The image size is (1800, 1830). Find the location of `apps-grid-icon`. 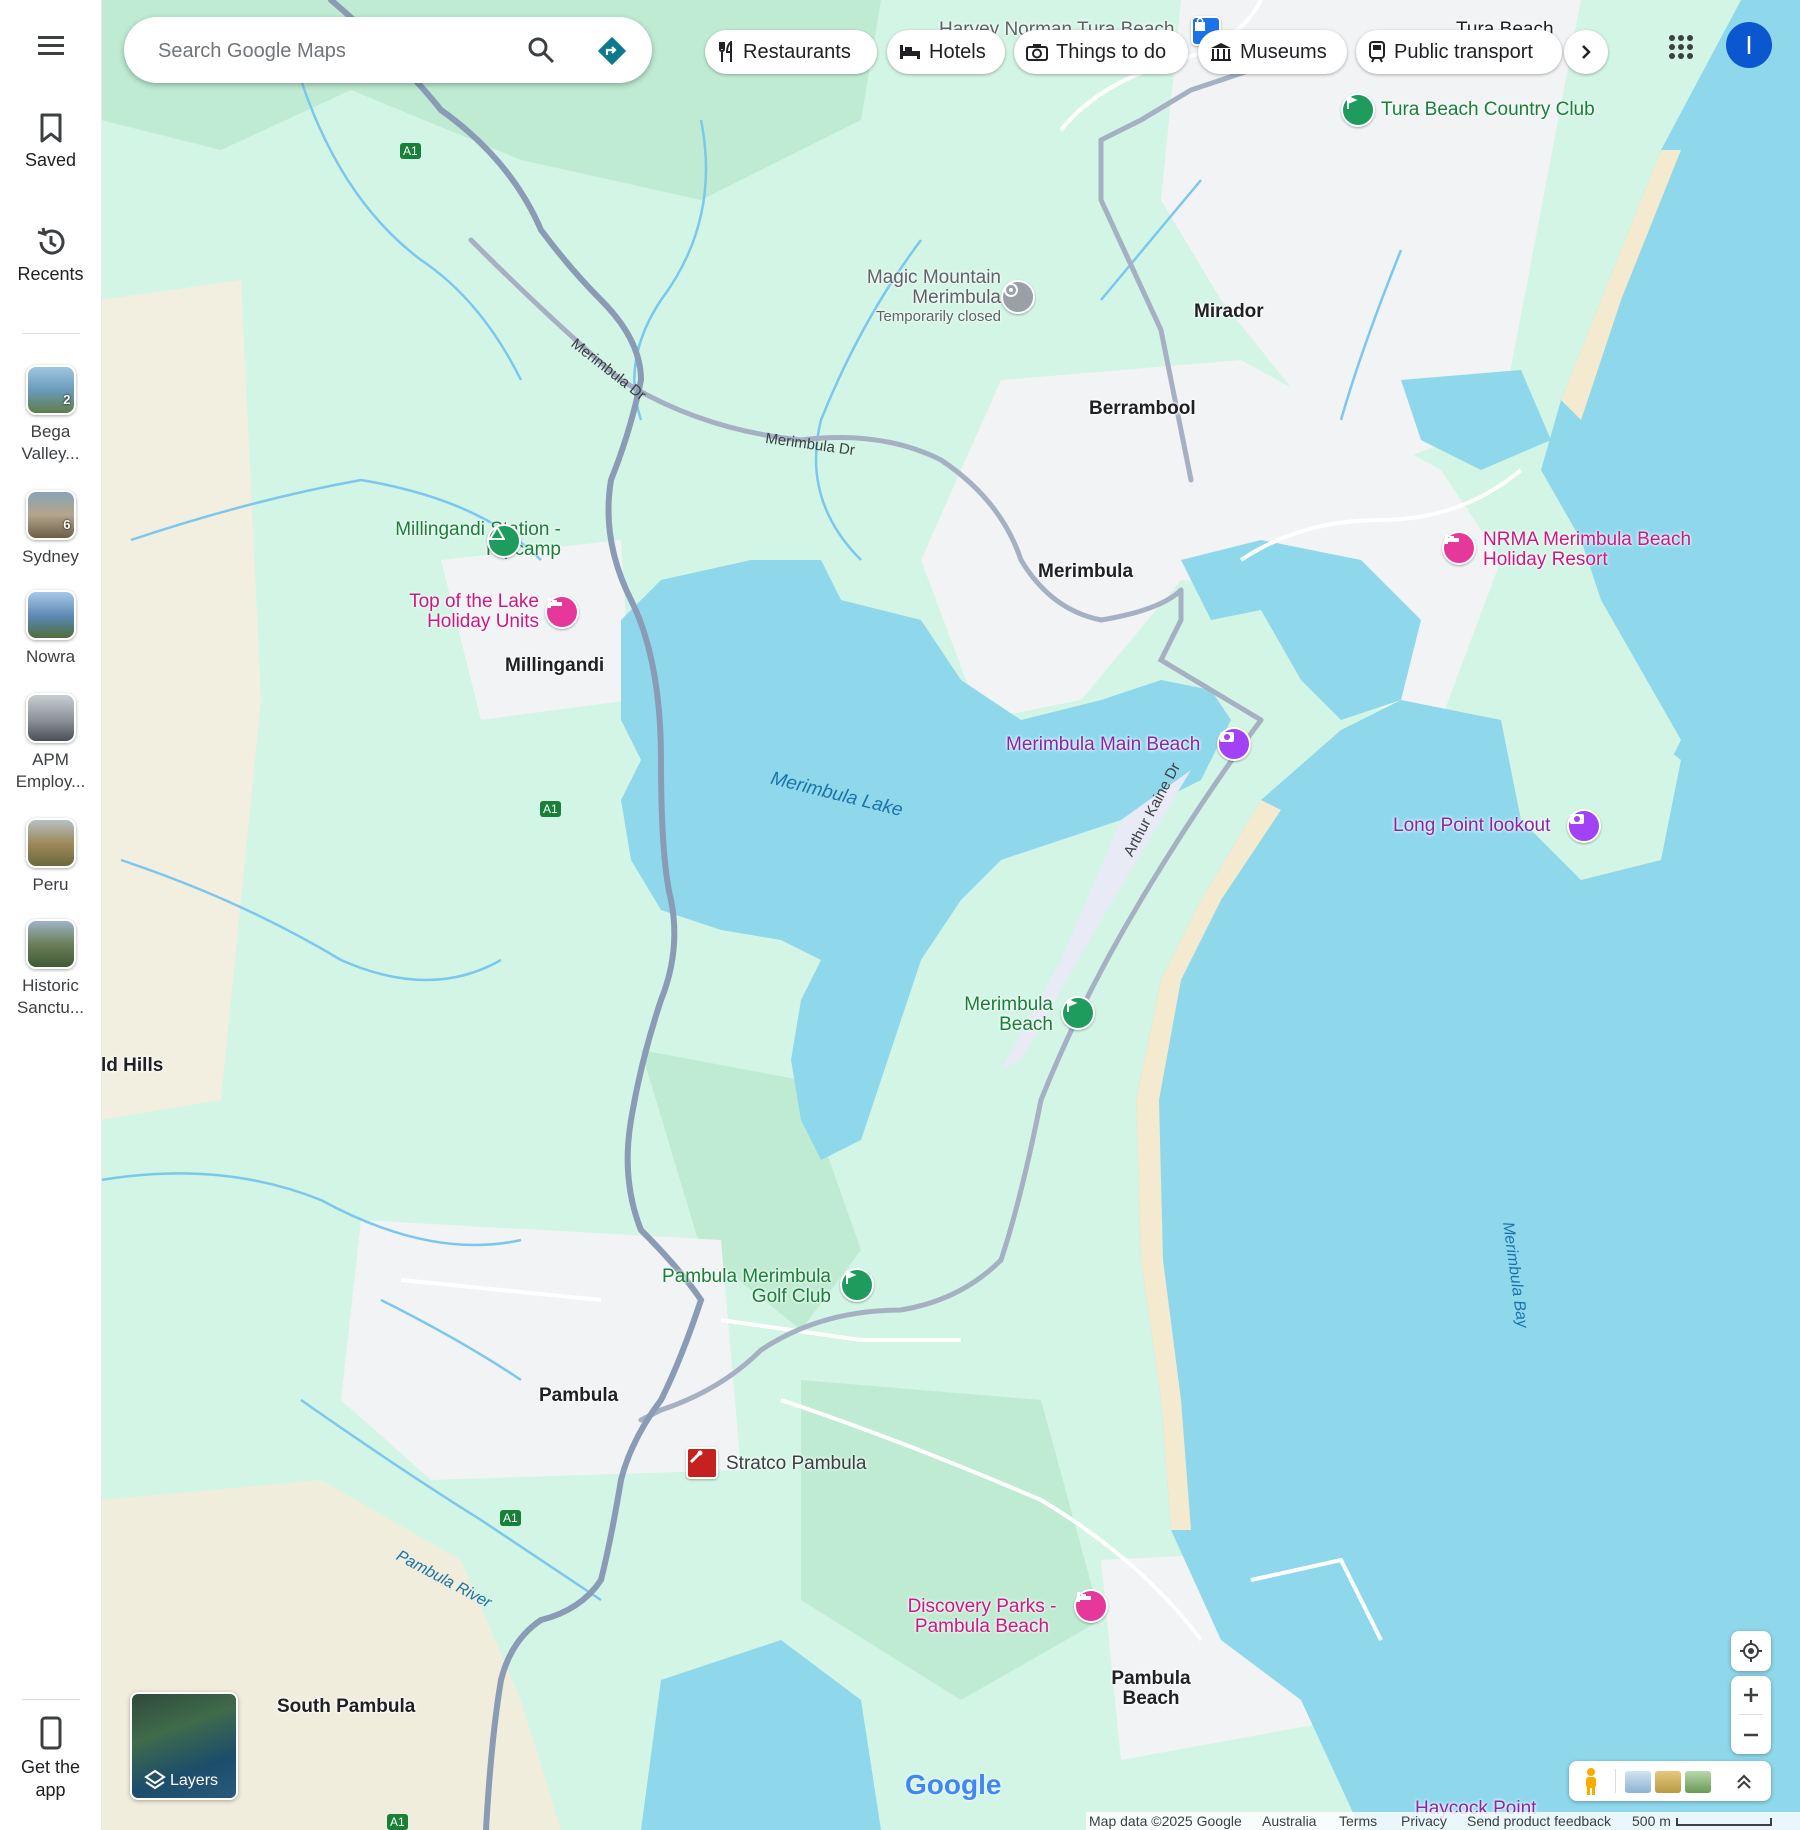

apps-grid-icon is located at coordinates (1681, 47).